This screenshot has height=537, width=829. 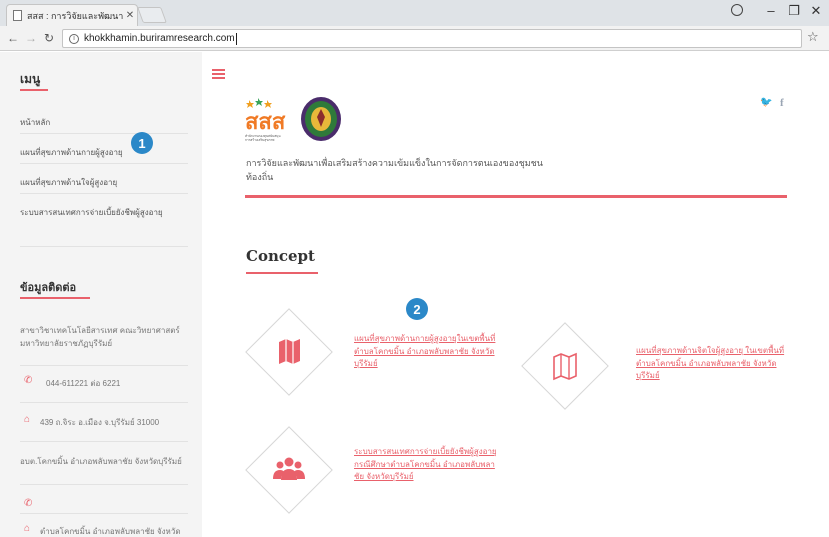 I want to click on reload-icon: ↻, so click(x=49, y=38).